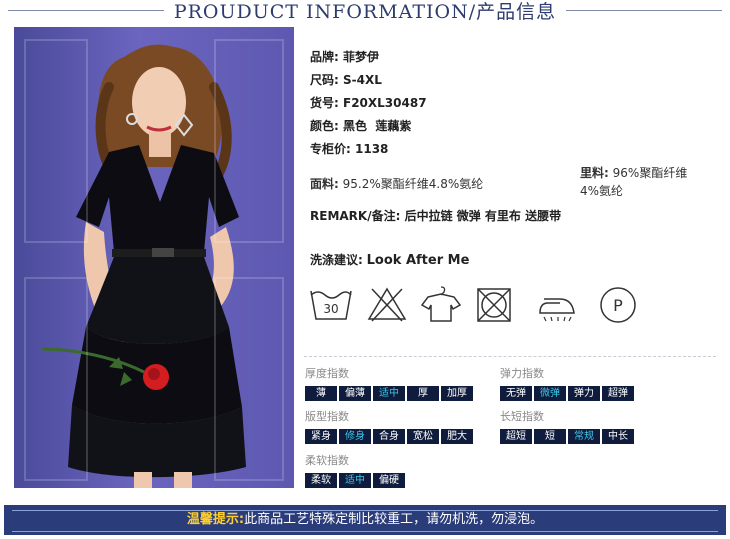 Image resolution: width=730 pixels, height=539 pixels. Describe the element at coordinates (423, 393) in the screenshot. I see `thickness-option: 厚` at that location.